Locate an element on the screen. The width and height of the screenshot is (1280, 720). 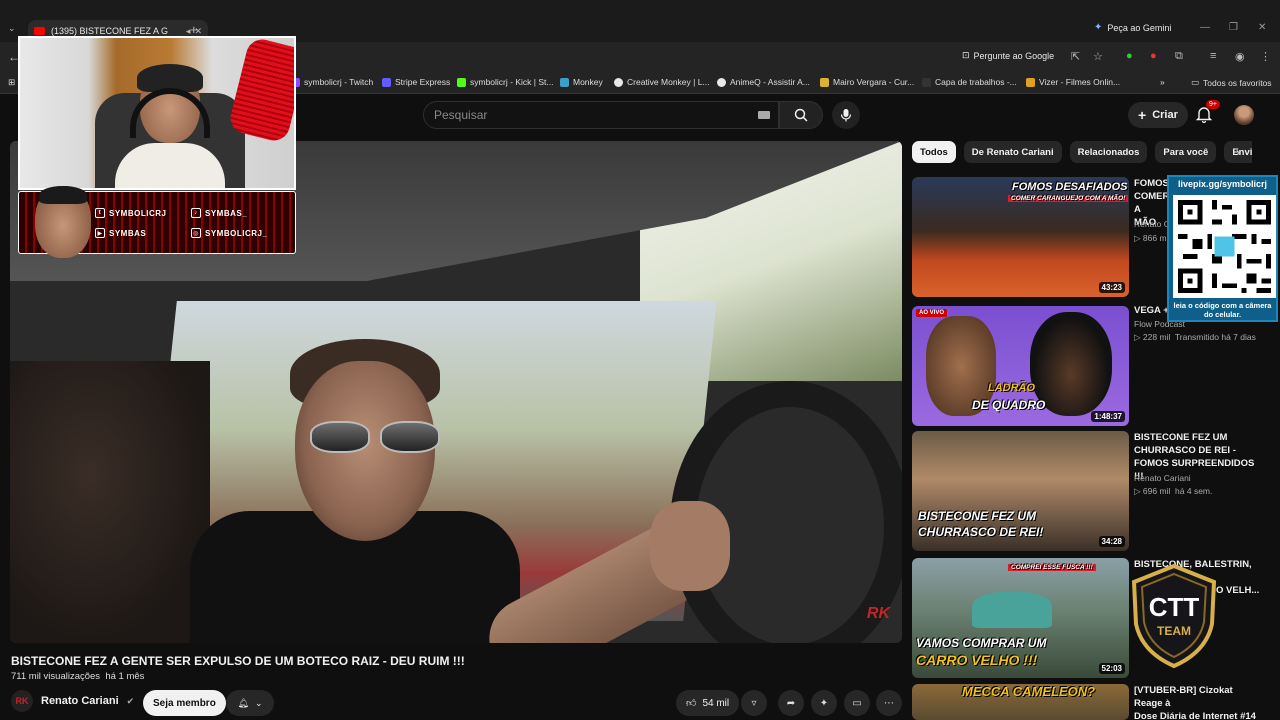
all-favorites-folder: ▭ Todos os favoritos is located at coordinates (1231, 82).